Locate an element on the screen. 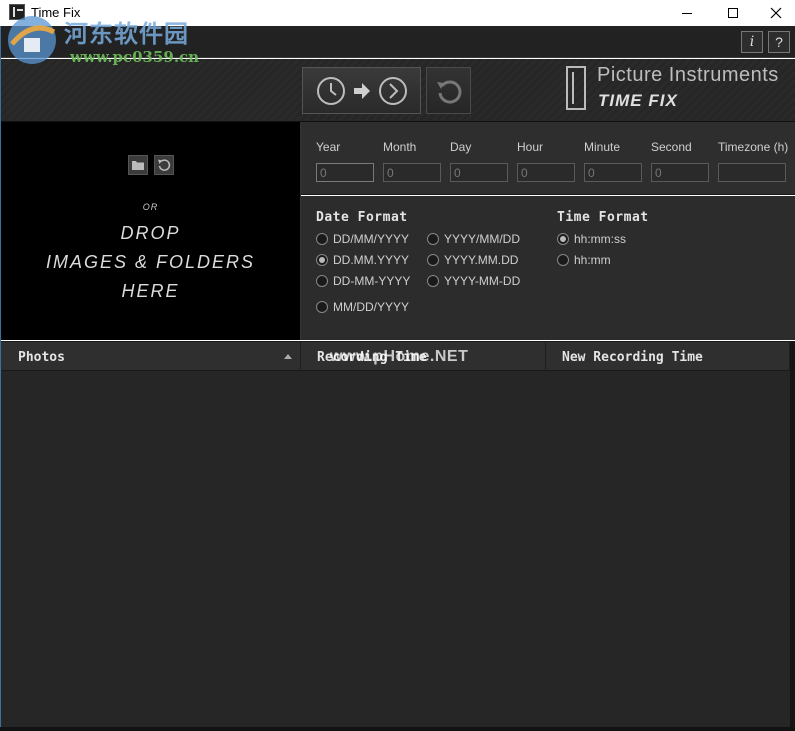 The image size is (795, 731). apply-time-fix-button is located at coordinates (361, 90).